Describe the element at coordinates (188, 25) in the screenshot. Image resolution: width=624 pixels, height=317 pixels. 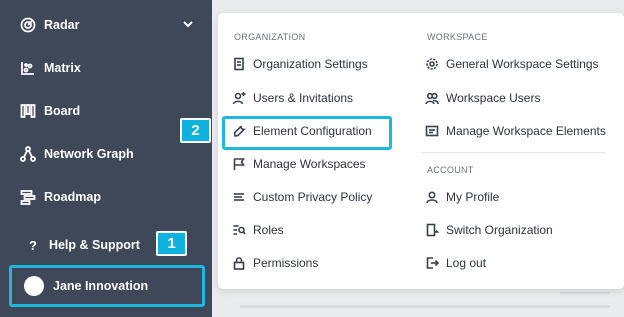
I see `chevron-down-icon` at that location.